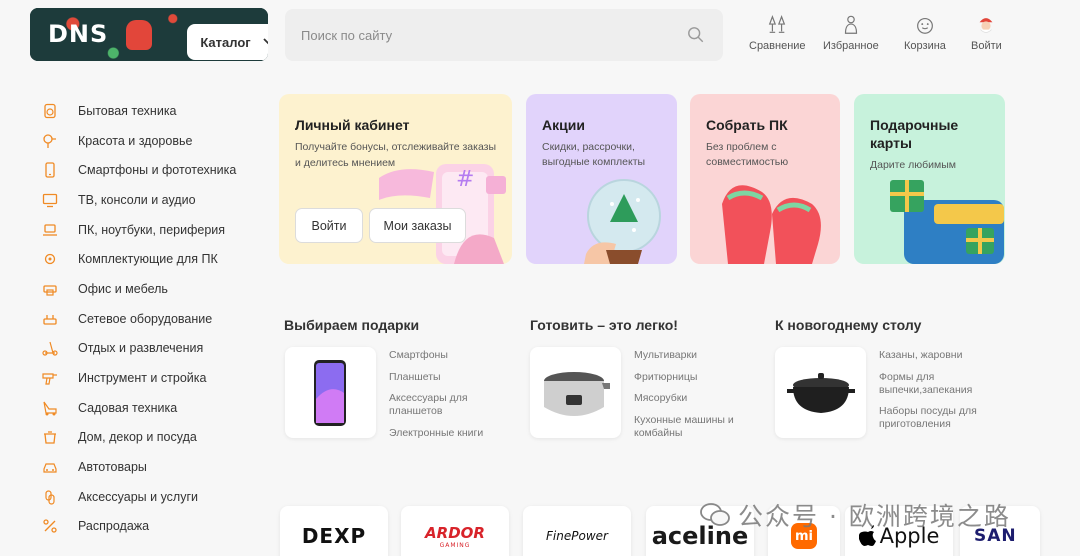 This screenshot has width=1080, height=556. What do you see at coordinates (986, 46) in the screenshot?
I see `login-label: Войти` at bounding box center [986, 46].